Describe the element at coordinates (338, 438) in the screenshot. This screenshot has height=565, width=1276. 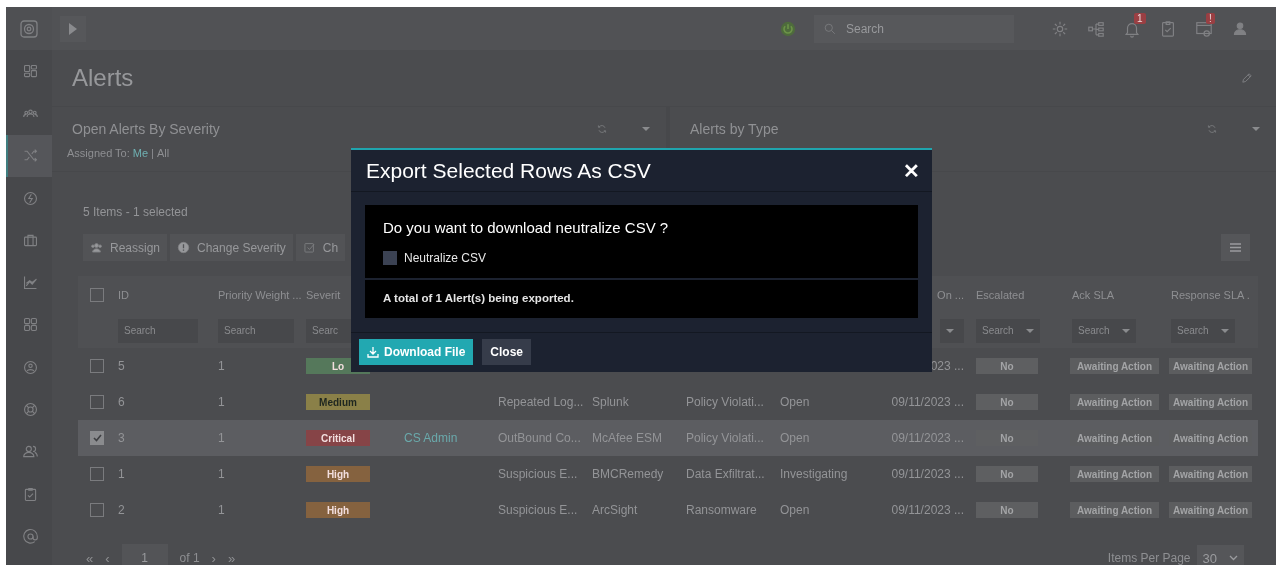
I see `severity-badge: Critical` at that location.